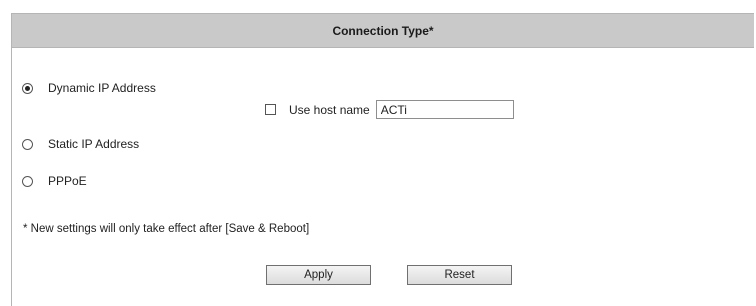 Image resolution: width=756 pixels, height=306 pixels. Describe the element at coordinates (94, 144) in the screenshot. I see `static-ip-label: Static IP Address` at that location.